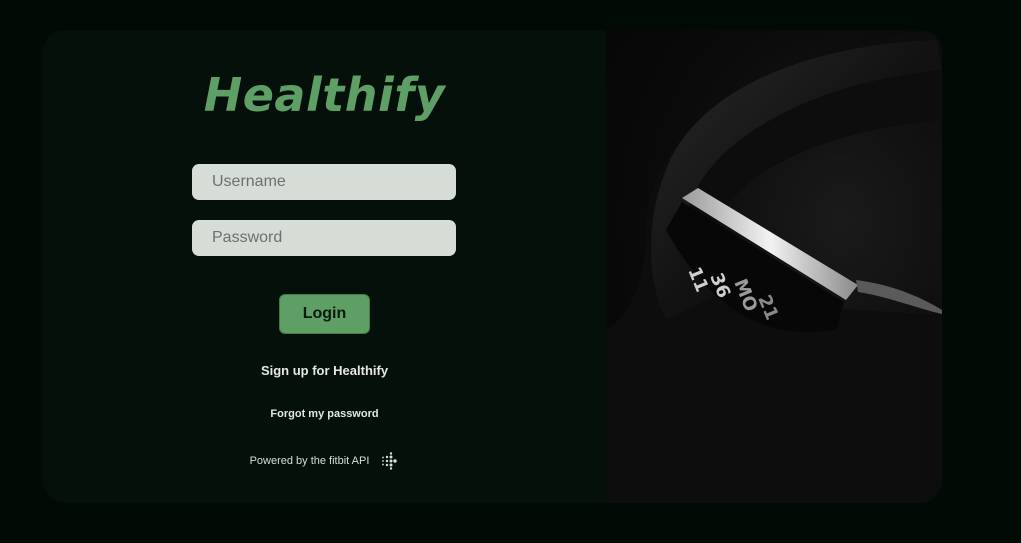  What do you see at coordinates (309, 461) in the screenshot?
I see `powered-by-text: Powered by the fitbit API` at bounding box center [309, 461].